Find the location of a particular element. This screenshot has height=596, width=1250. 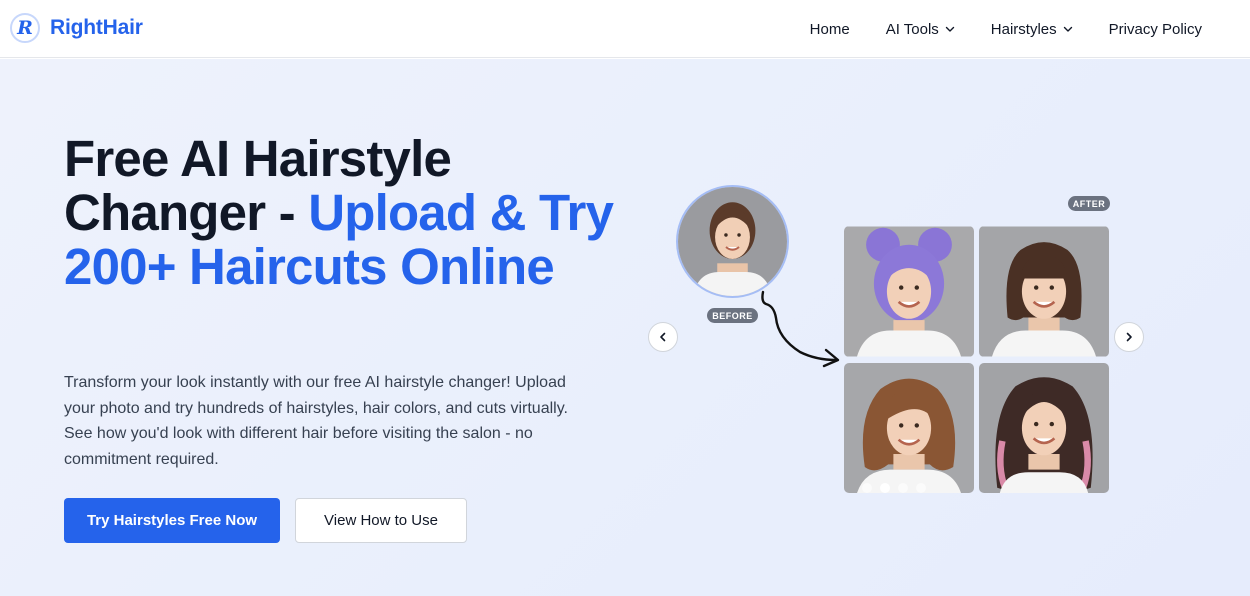

logo-link: R RightHair is located at coordinates (76, 28).